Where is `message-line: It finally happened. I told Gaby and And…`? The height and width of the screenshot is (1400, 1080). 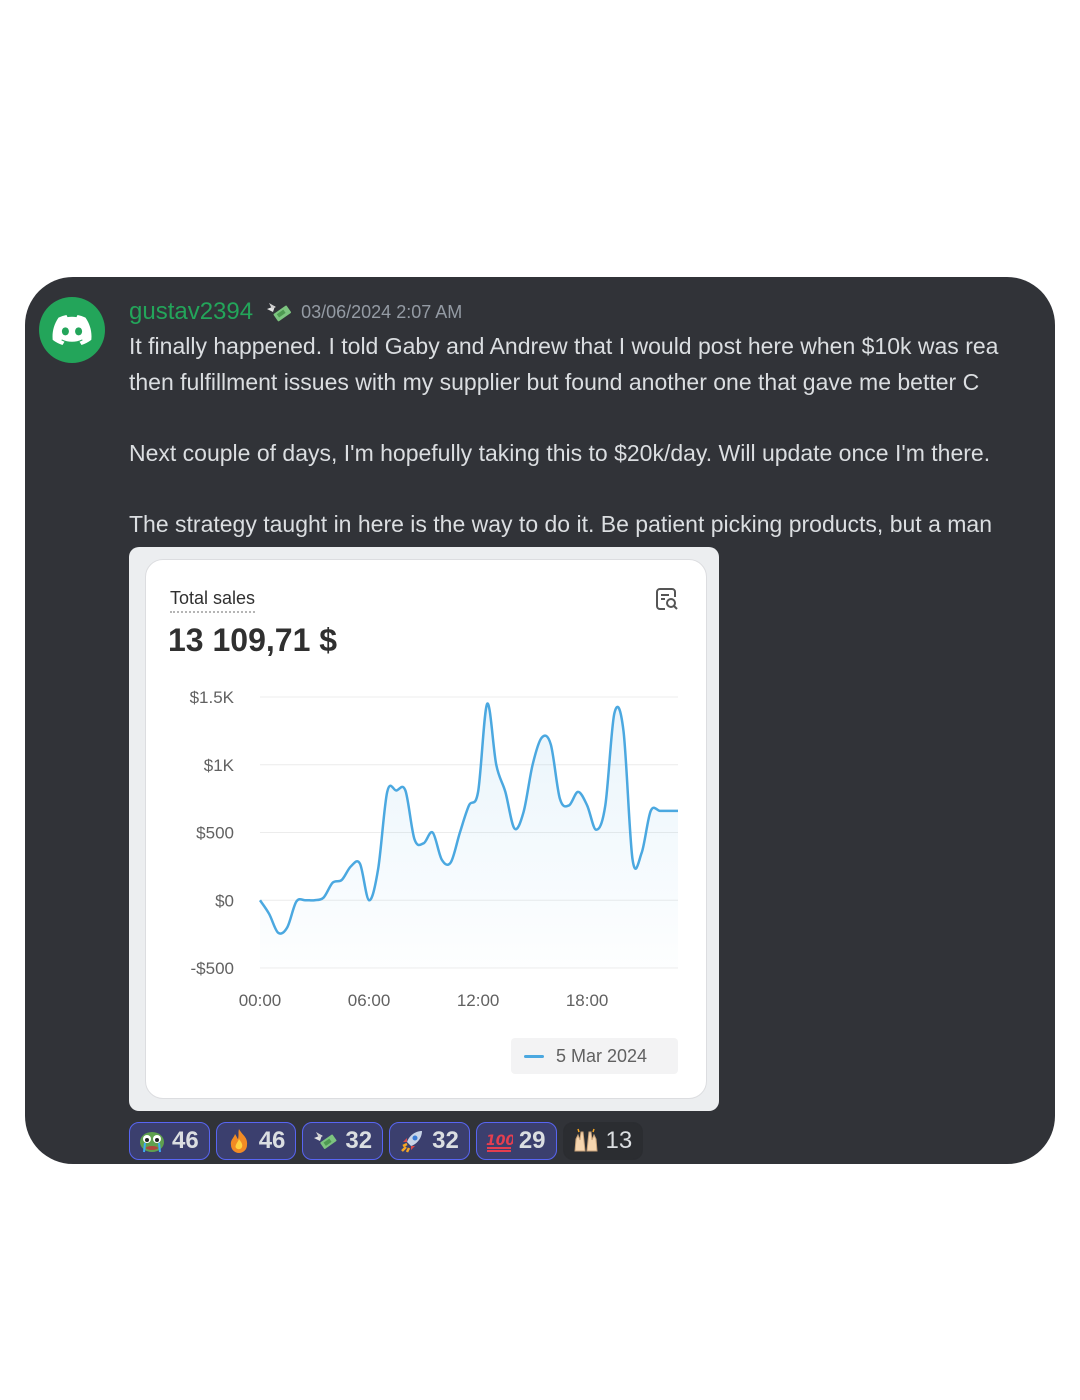 message-line: It finally happened. I told Gaby and And… is located at coordinates (564, 346).